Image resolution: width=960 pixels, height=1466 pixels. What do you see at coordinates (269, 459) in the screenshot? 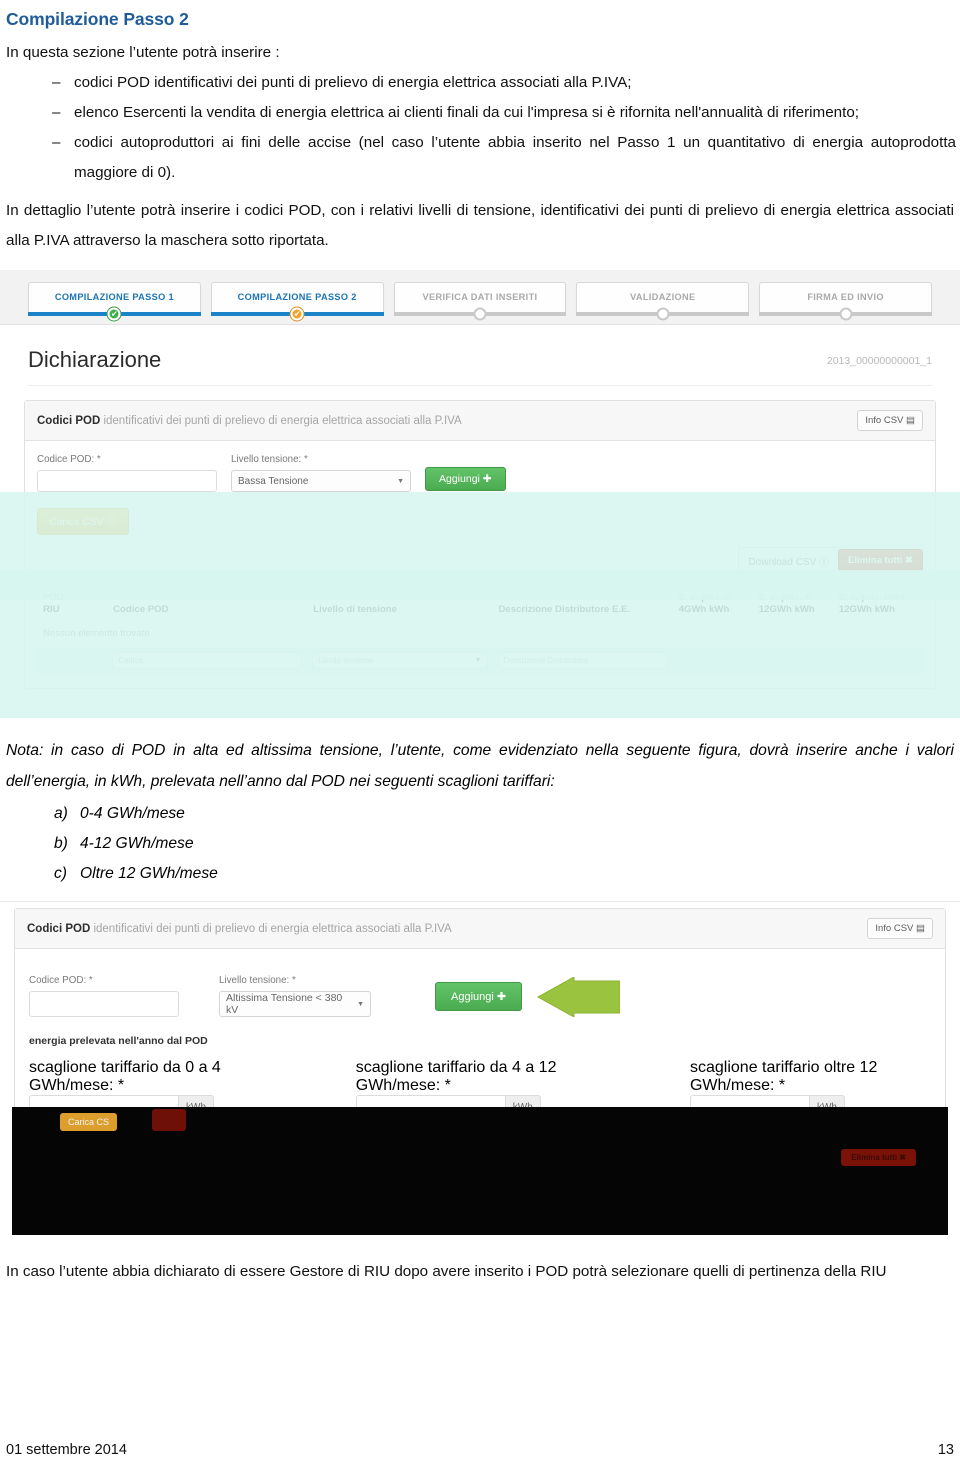
I see `livello-tensione-label: Livello tensione: *` at bounding box center [269, 459].